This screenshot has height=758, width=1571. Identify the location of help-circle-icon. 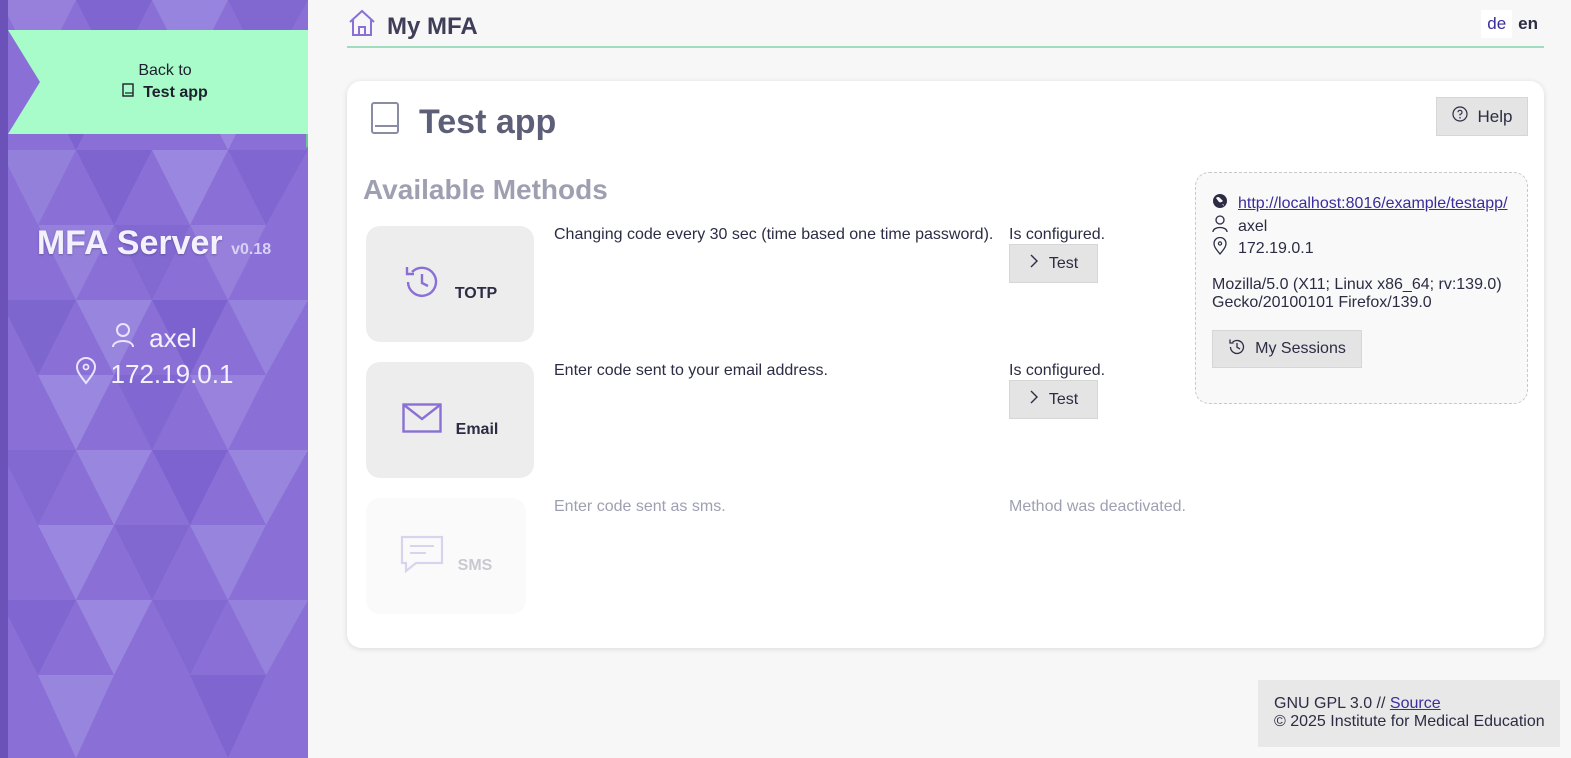
(1459, 116).